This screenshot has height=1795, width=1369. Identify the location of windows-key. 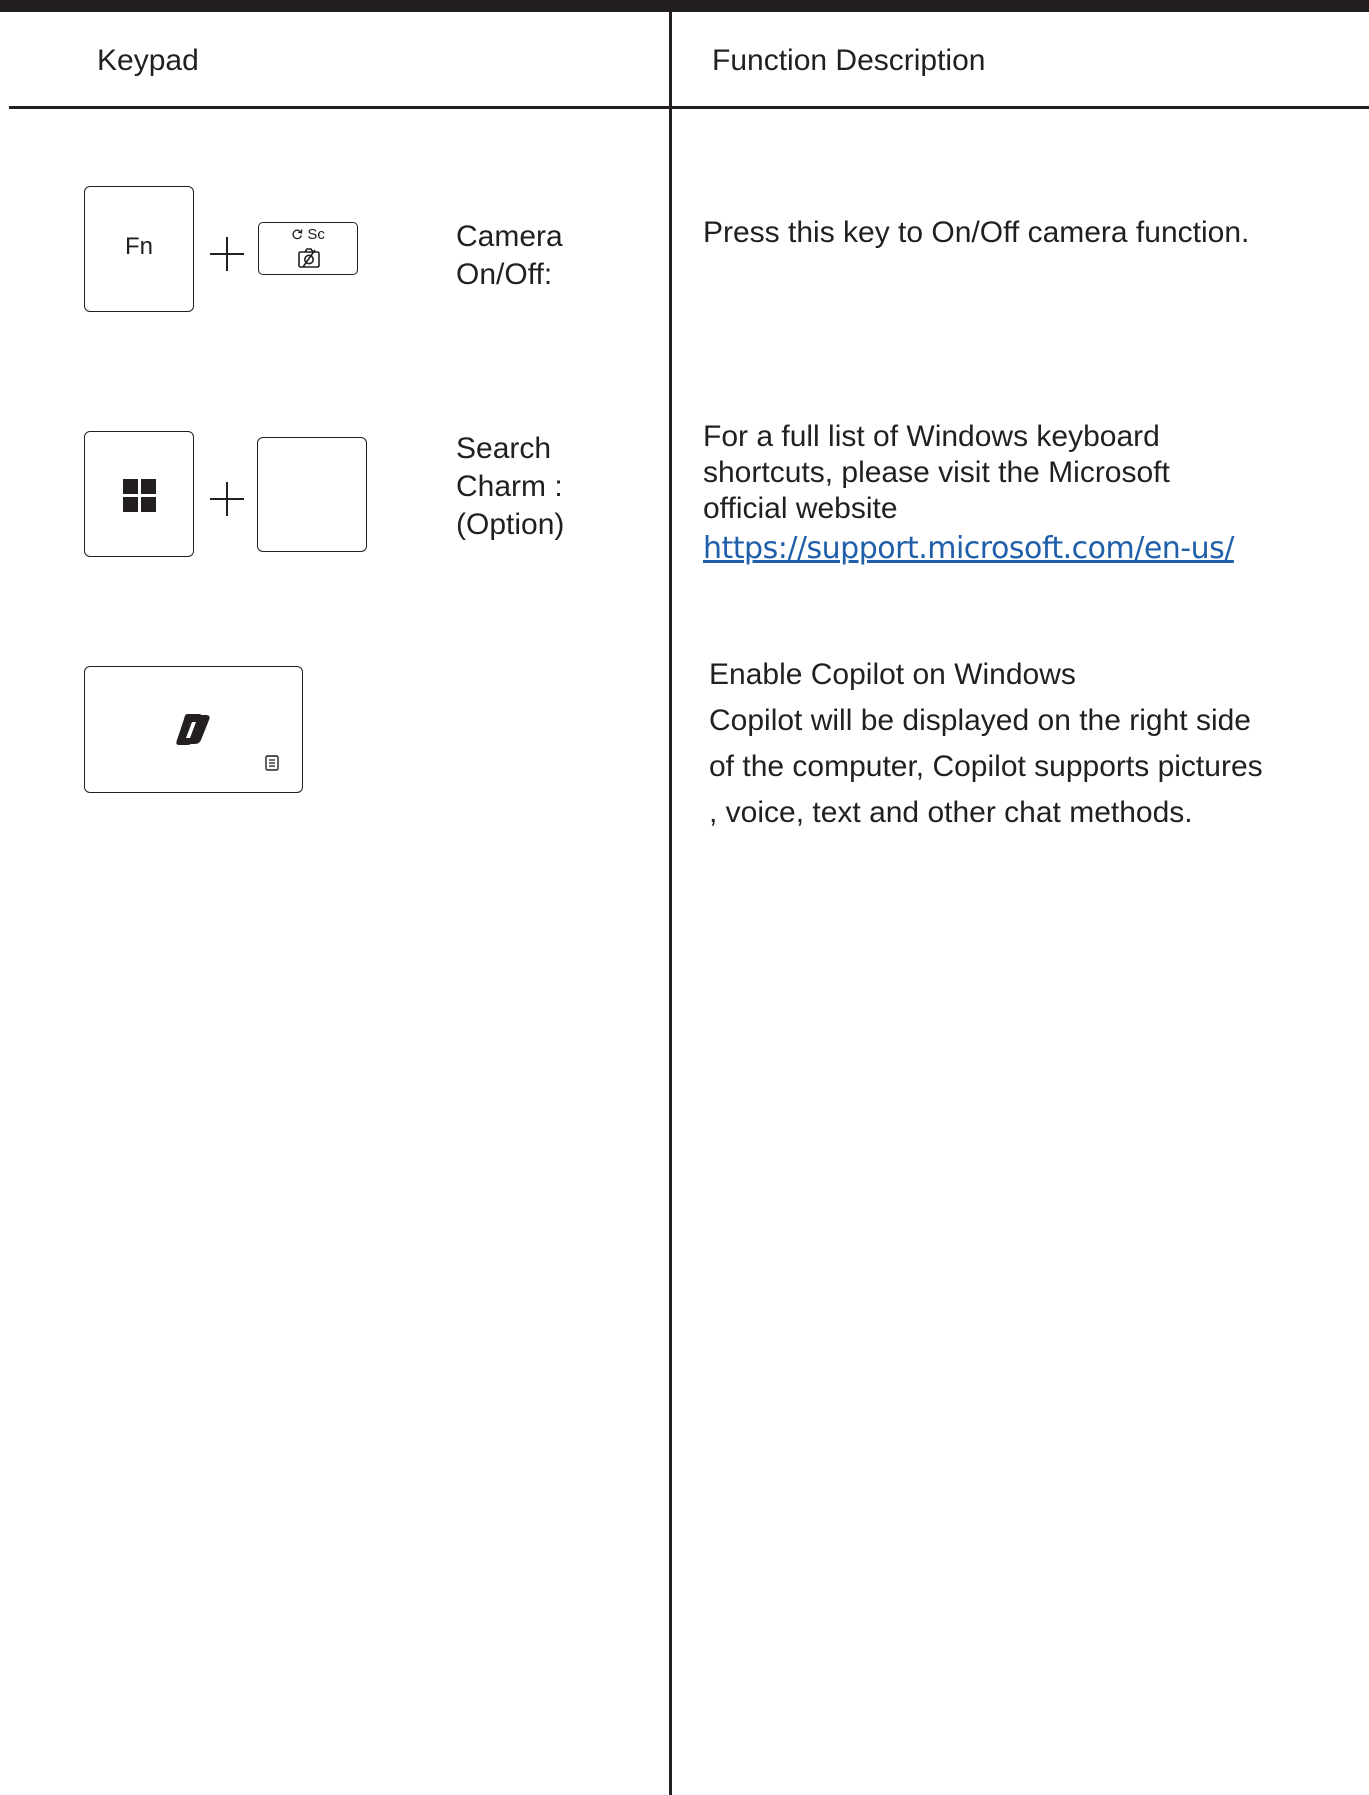
(139, 494).